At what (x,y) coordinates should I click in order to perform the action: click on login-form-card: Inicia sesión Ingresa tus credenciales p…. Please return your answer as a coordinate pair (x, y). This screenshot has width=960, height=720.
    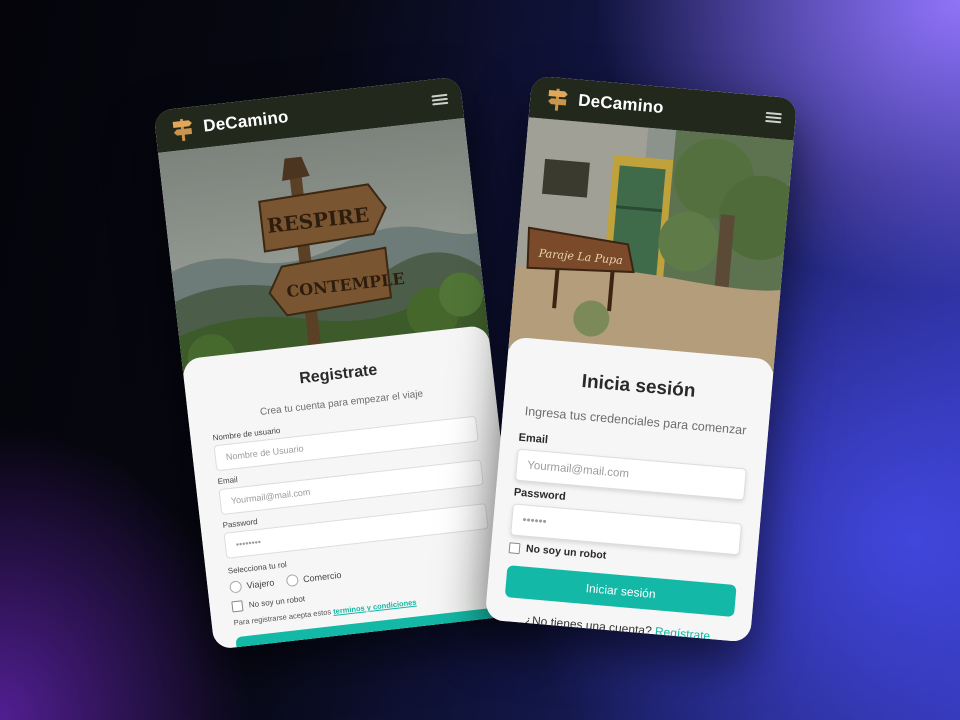
    Looking at the image, I should click on (629, 489).